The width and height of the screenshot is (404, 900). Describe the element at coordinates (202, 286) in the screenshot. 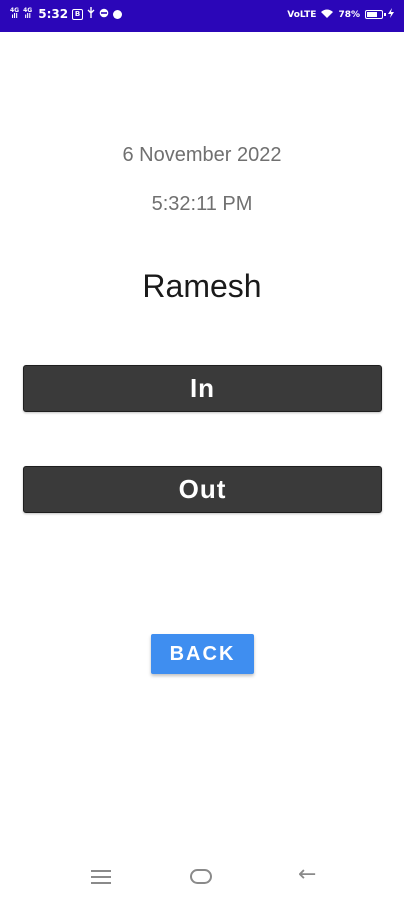

I see `user-name: Ramesh` at that location.